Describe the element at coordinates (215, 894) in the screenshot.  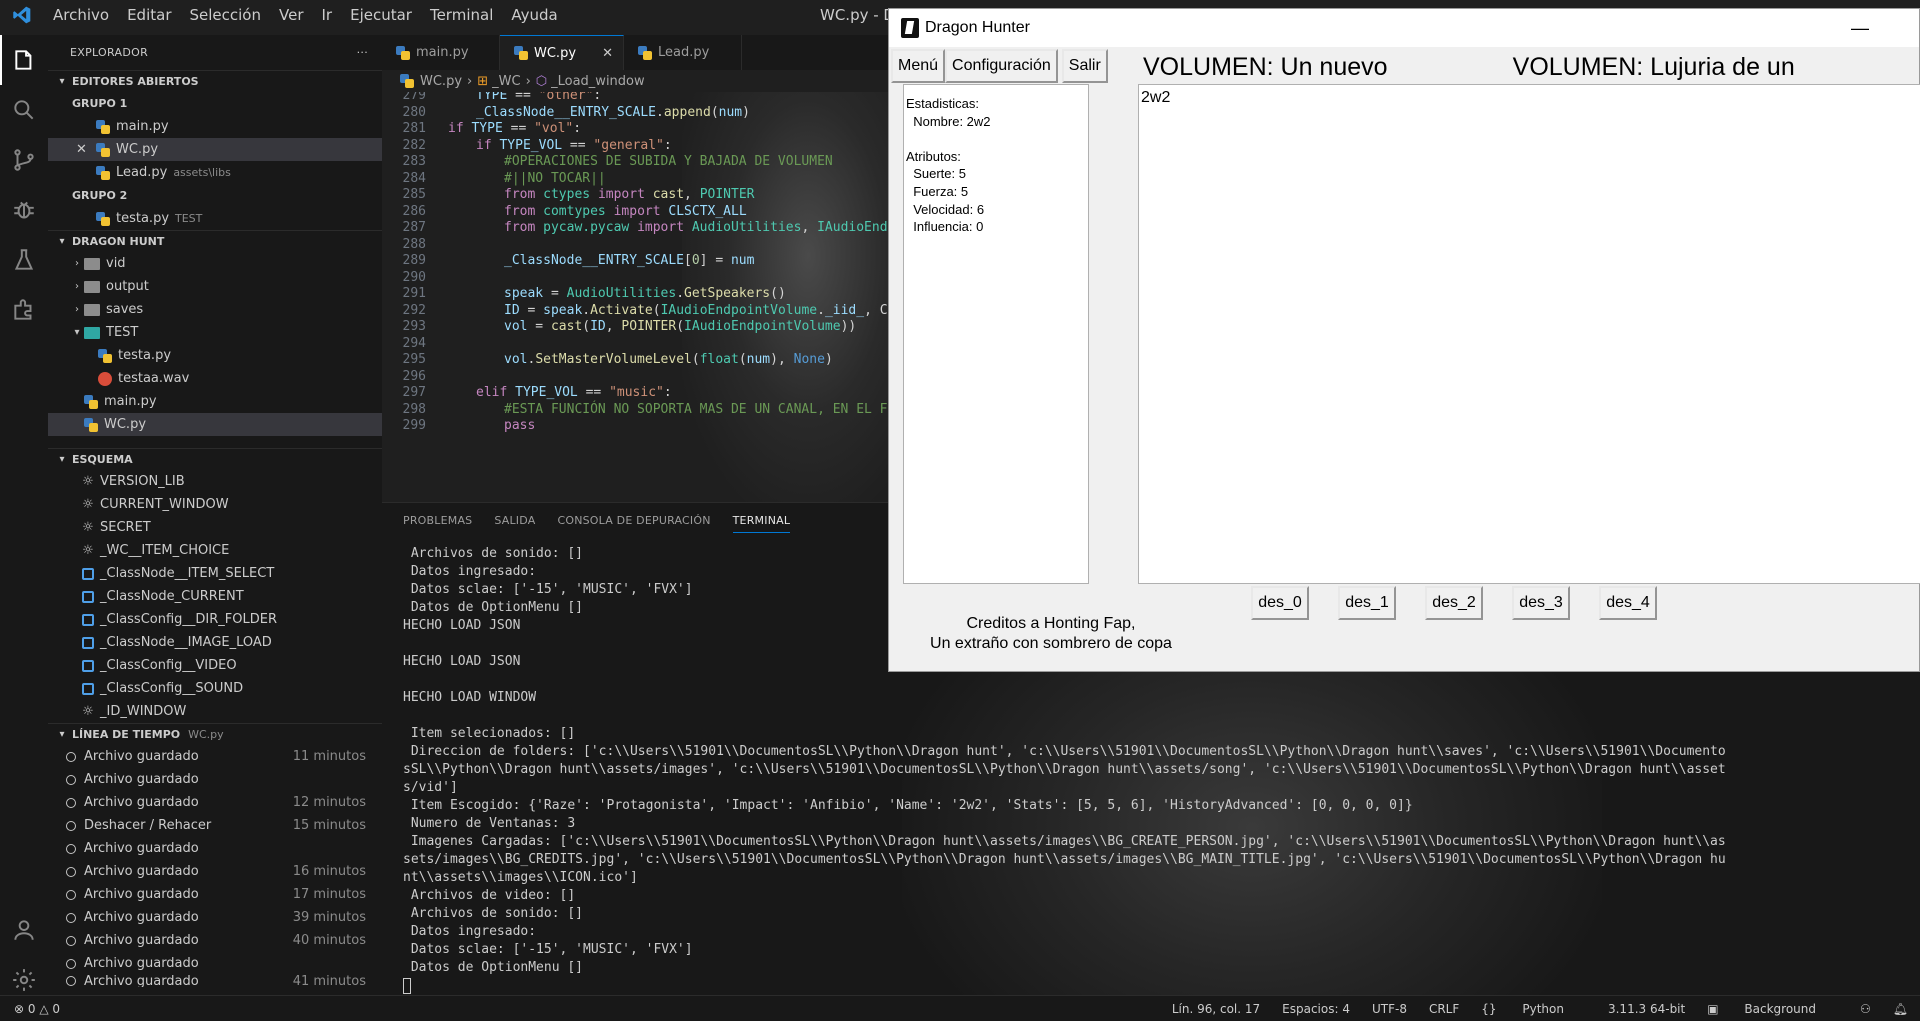
I see `timeline-item: Archivo guardado 17 minutos` at that location.